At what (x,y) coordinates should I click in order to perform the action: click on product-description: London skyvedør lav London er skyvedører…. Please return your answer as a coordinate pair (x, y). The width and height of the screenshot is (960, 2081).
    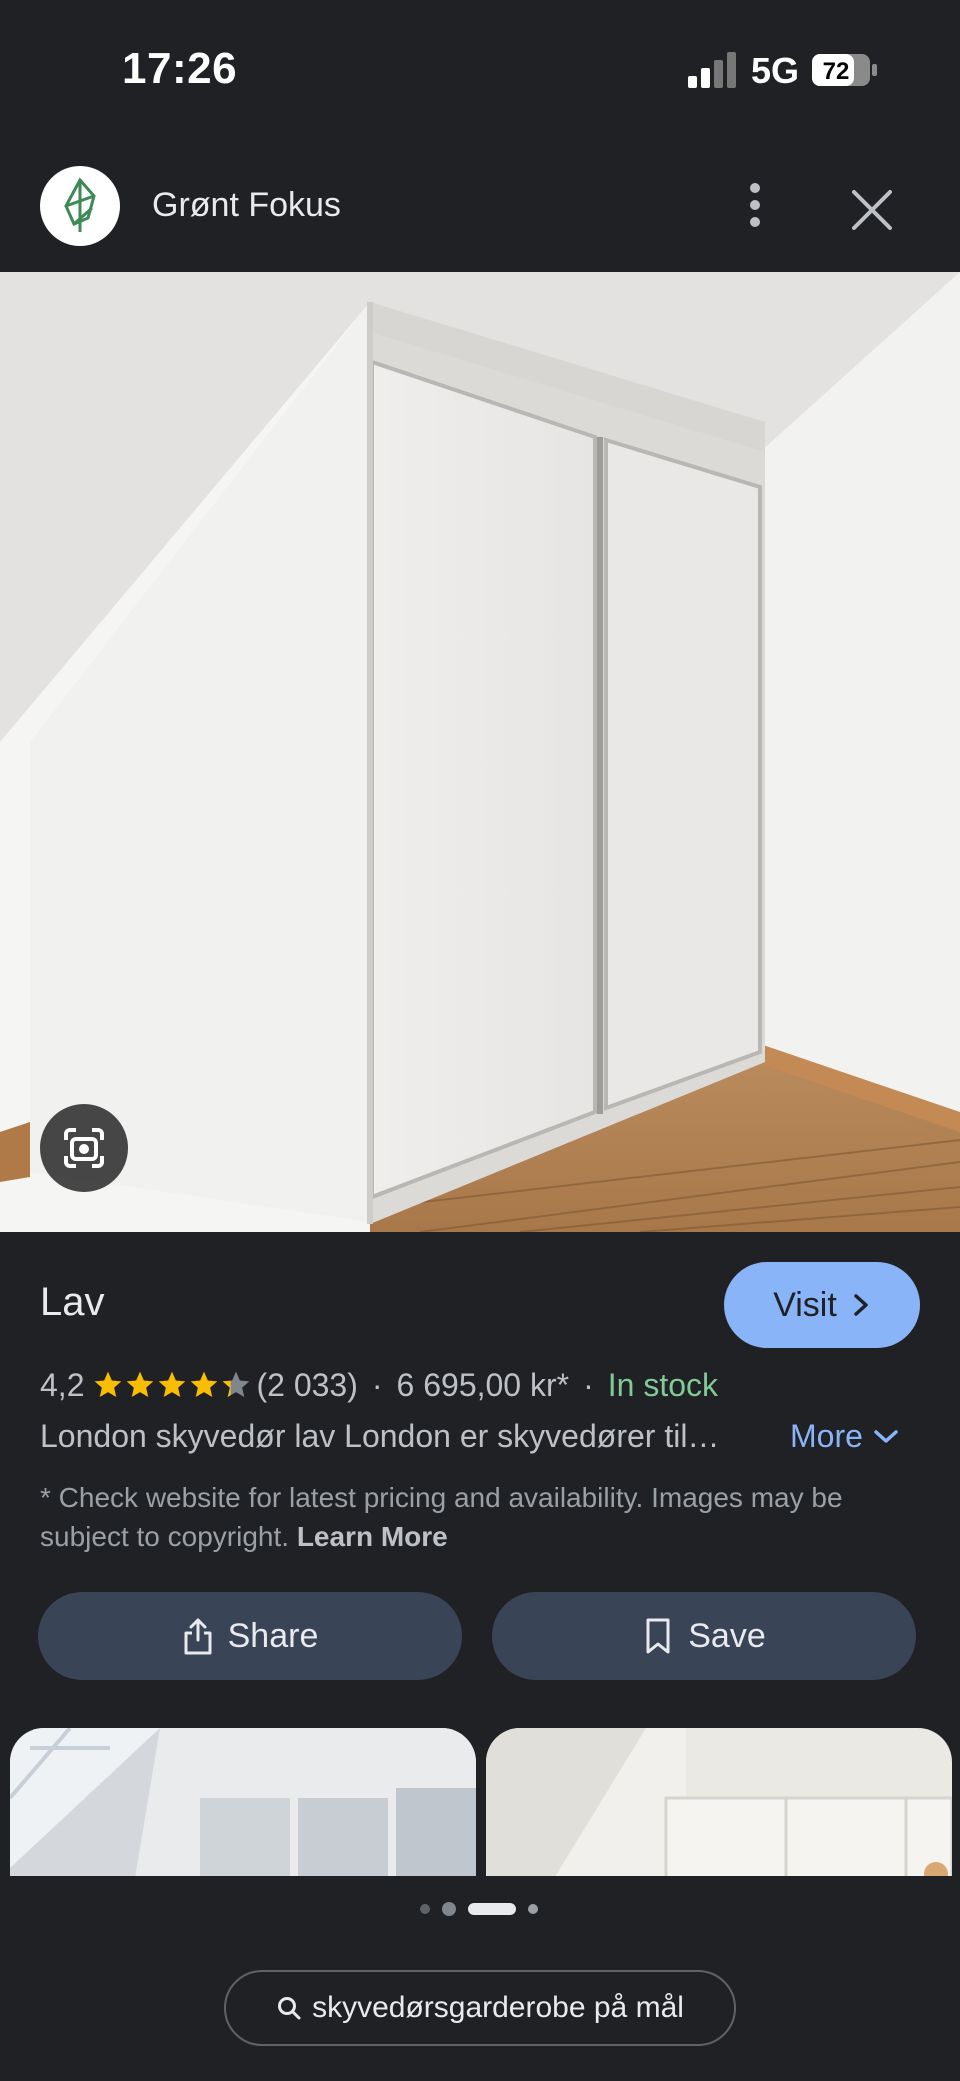
    Looking at the image, I should click on (380, 1436).